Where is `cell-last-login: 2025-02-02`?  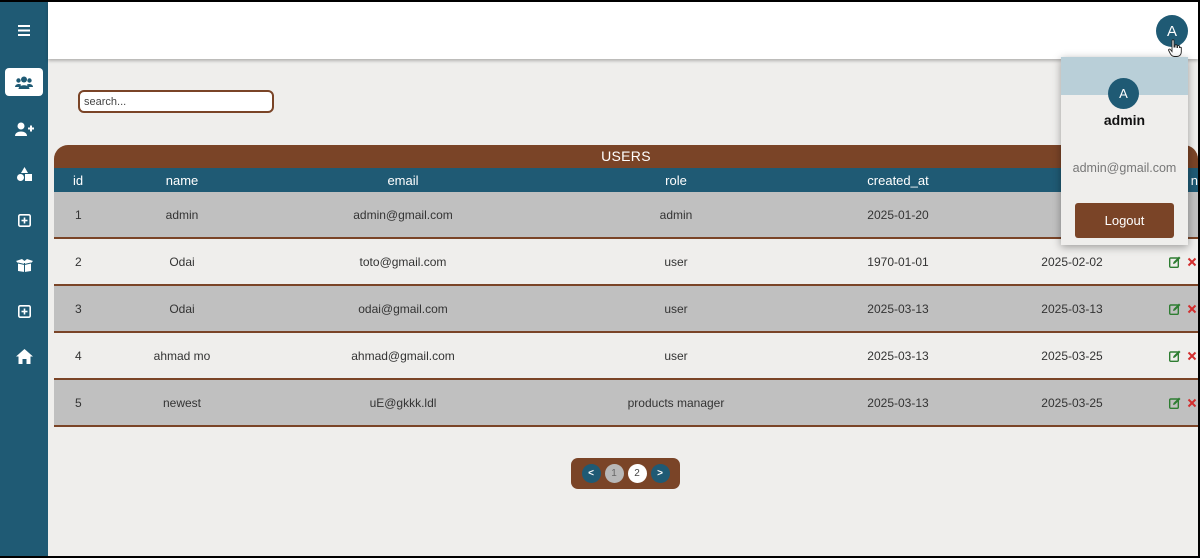 cell-last-login: 2025-02-02 is located at coordinates (1072, 261).